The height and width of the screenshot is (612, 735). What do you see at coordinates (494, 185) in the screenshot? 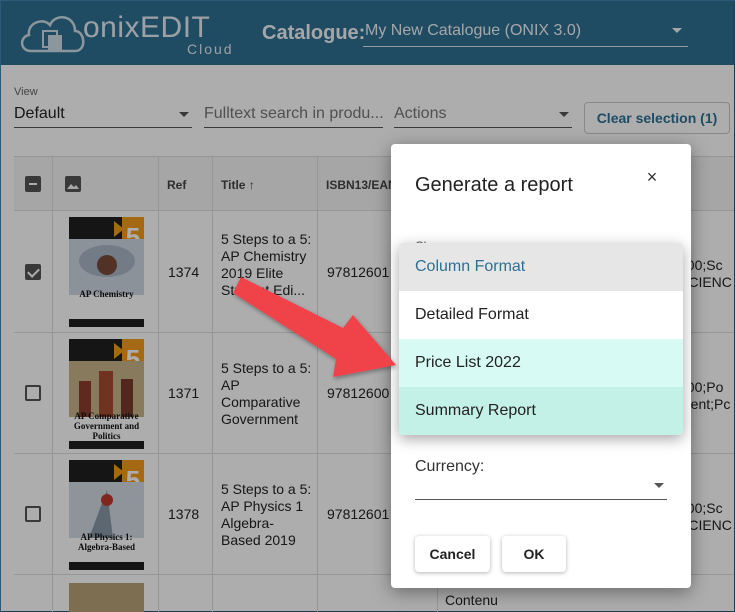
I see `dialog-title: Generate a report` at bounding box center [494, 185].